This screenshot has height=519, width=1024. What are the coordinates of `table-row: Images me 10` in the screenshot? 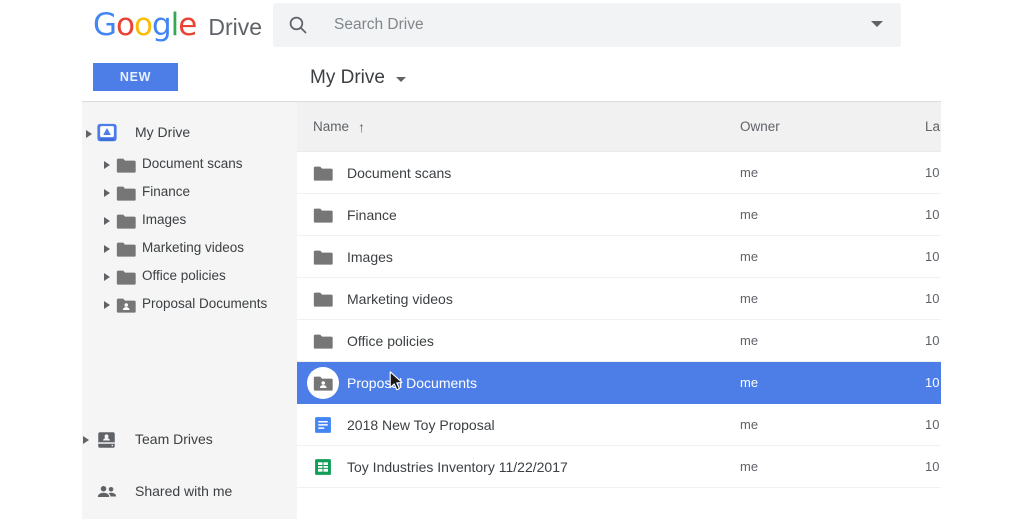 It's located at (619, 257).